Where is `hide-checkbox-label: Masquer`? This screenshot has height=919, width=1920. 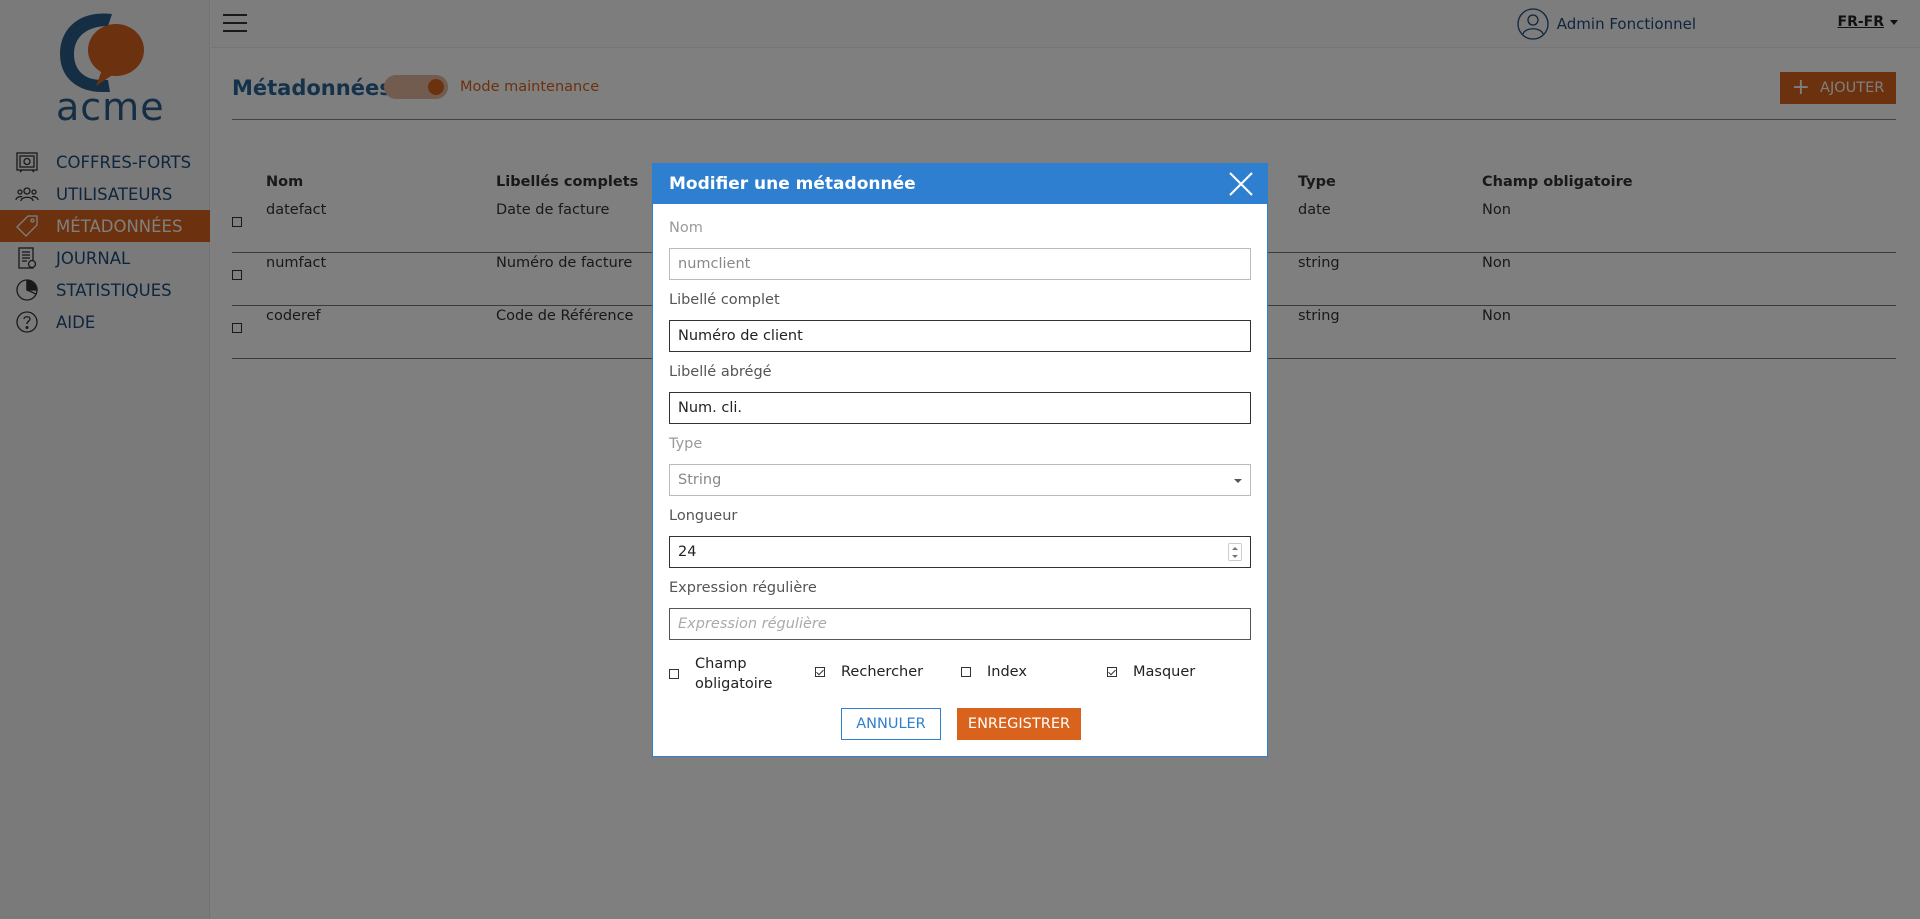 hide-checkbox-label: Masquer is located at coordinates (1164, 672).